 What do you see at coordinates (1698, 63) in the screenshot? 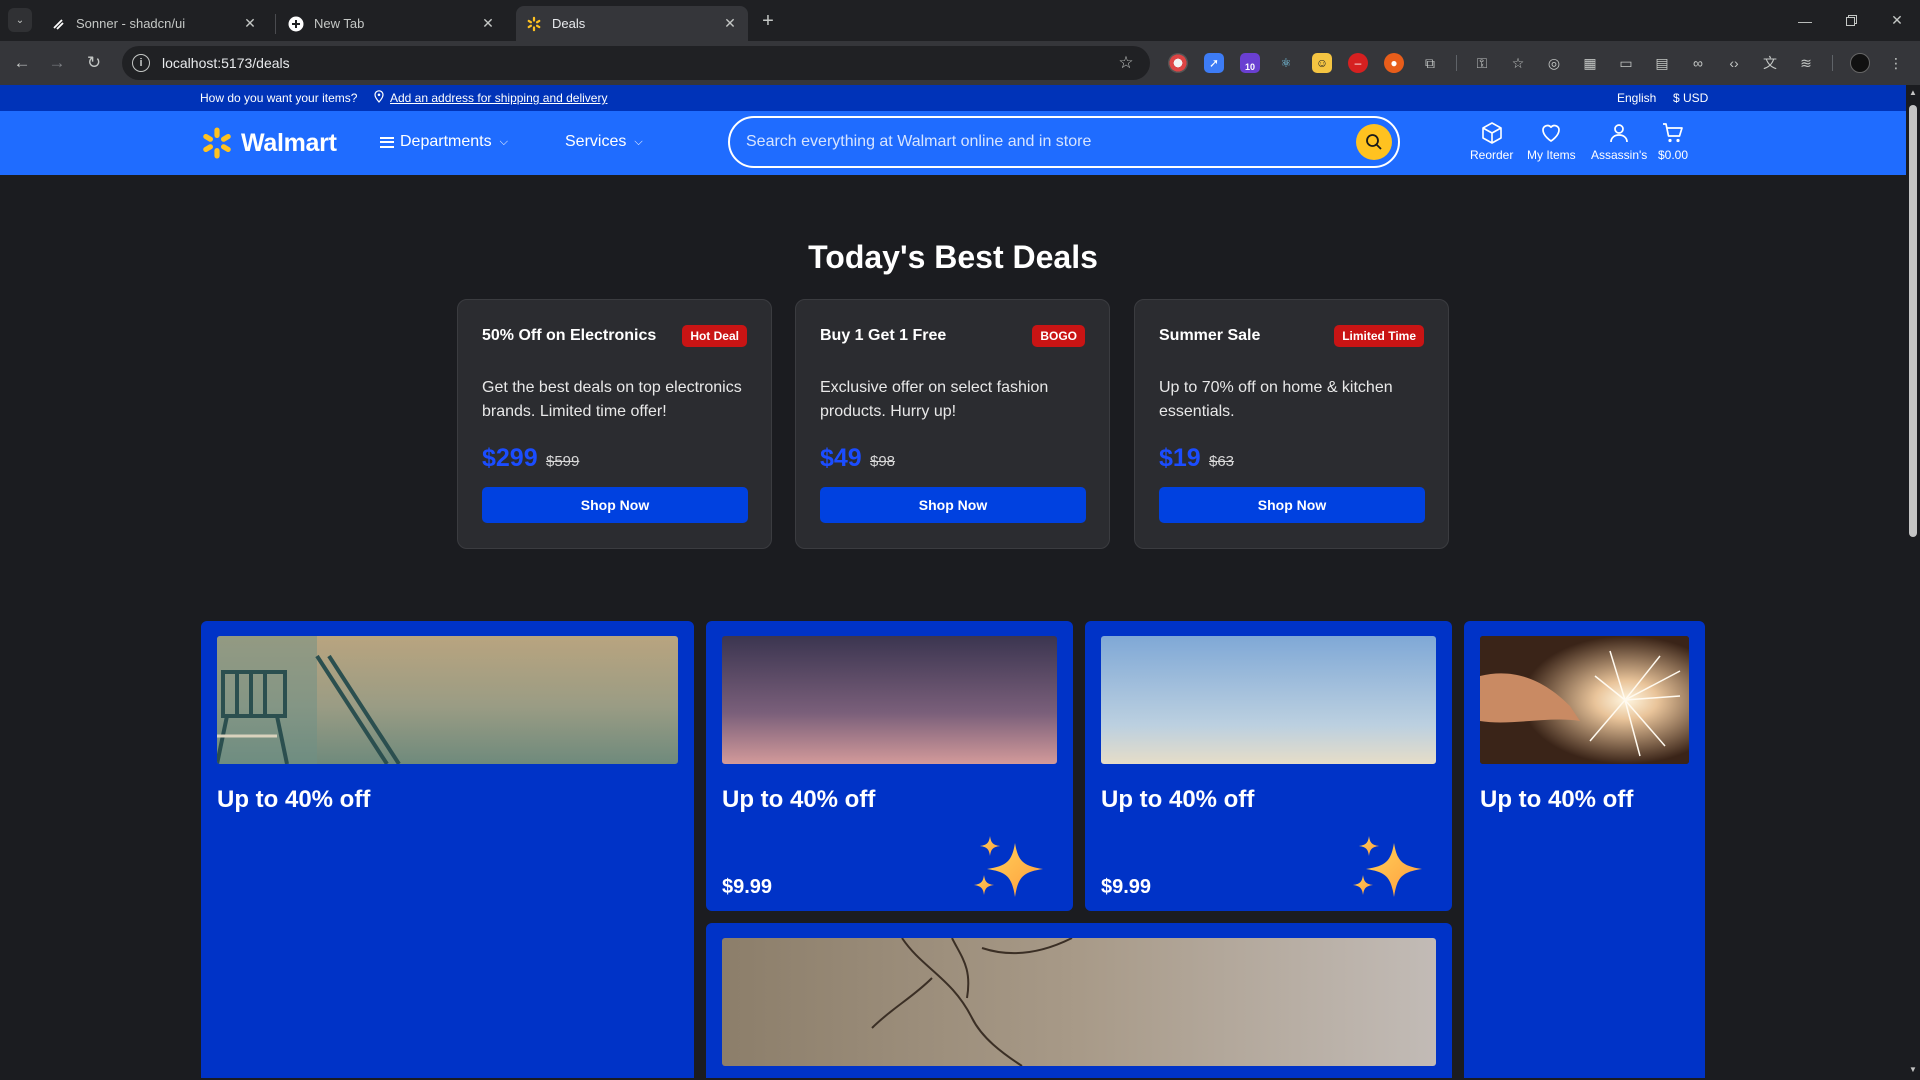
I see `link-icon: ∞` at bounding box center [1698, 63].